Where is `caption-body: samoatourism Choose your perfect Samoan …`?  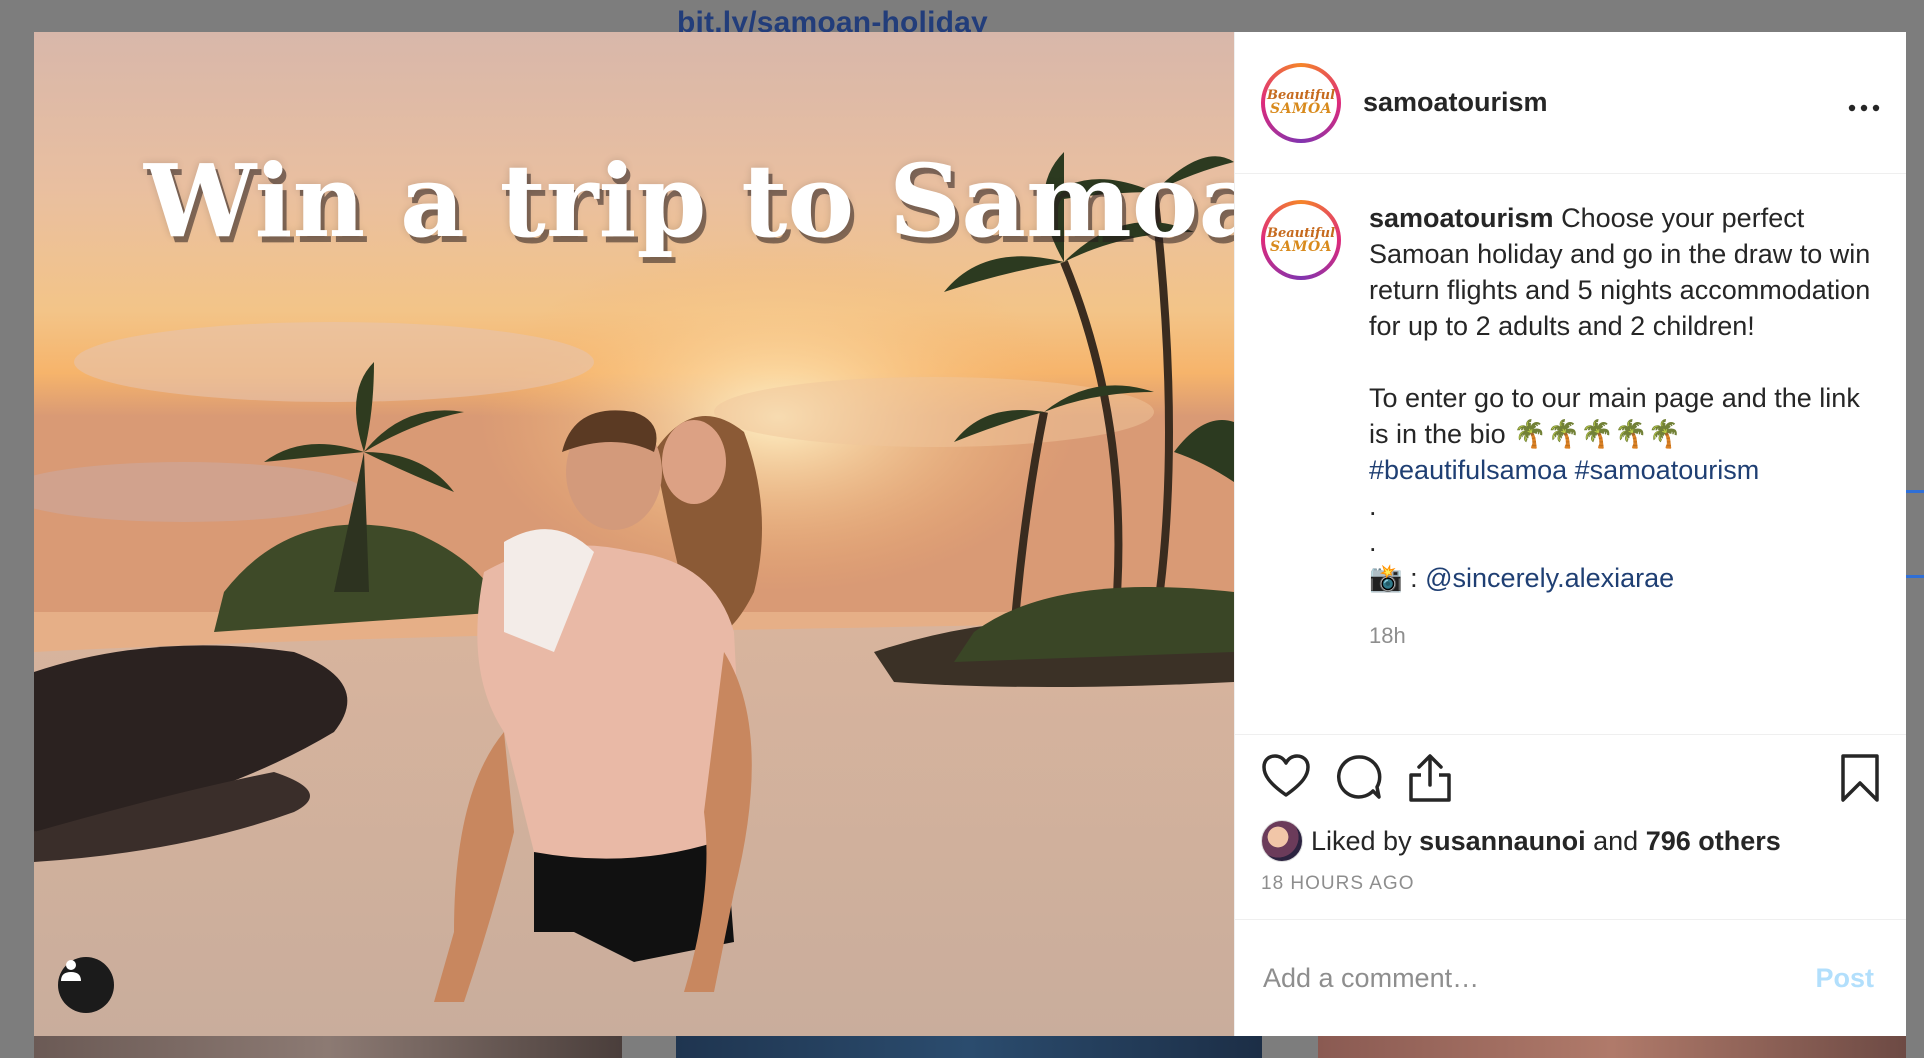 caption-body: samoatourism Choose your perfect Samoan … is located at coordinates (1624, 467).